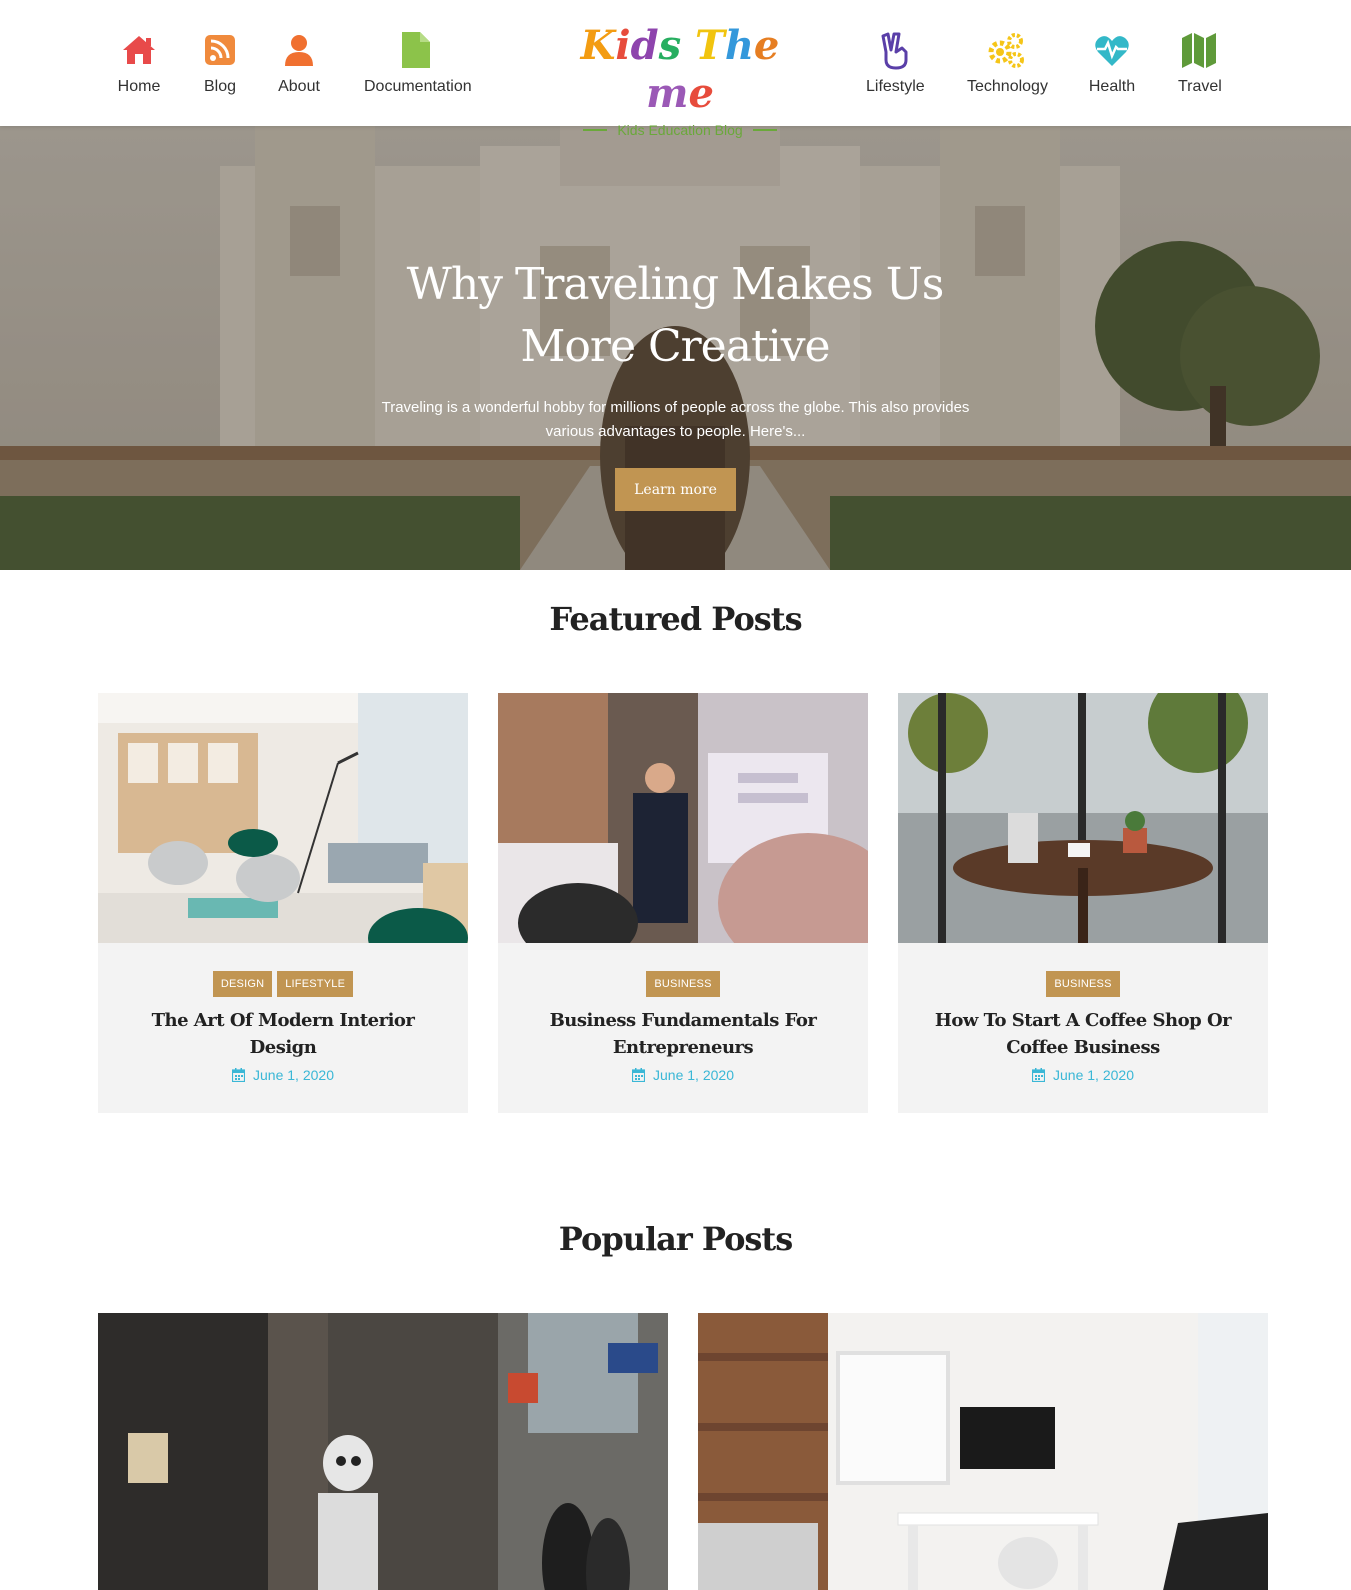 The image size is (1351, 1590). I want to click on cogs-icon, so click(1006, 50).